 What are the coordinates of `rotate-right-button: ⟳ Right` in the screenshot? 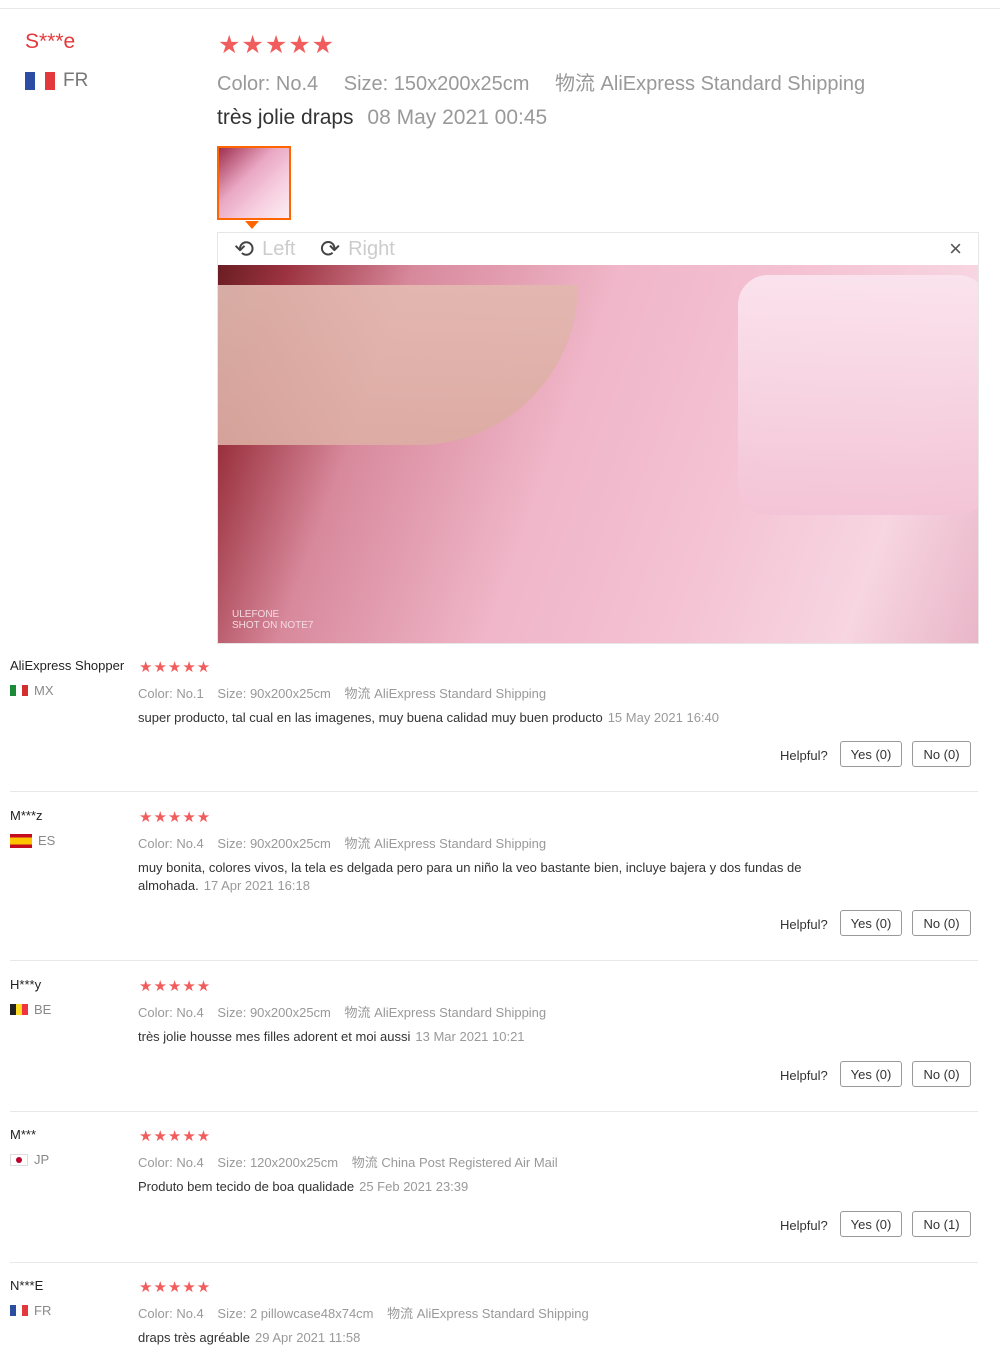 It's located at (357, 249).